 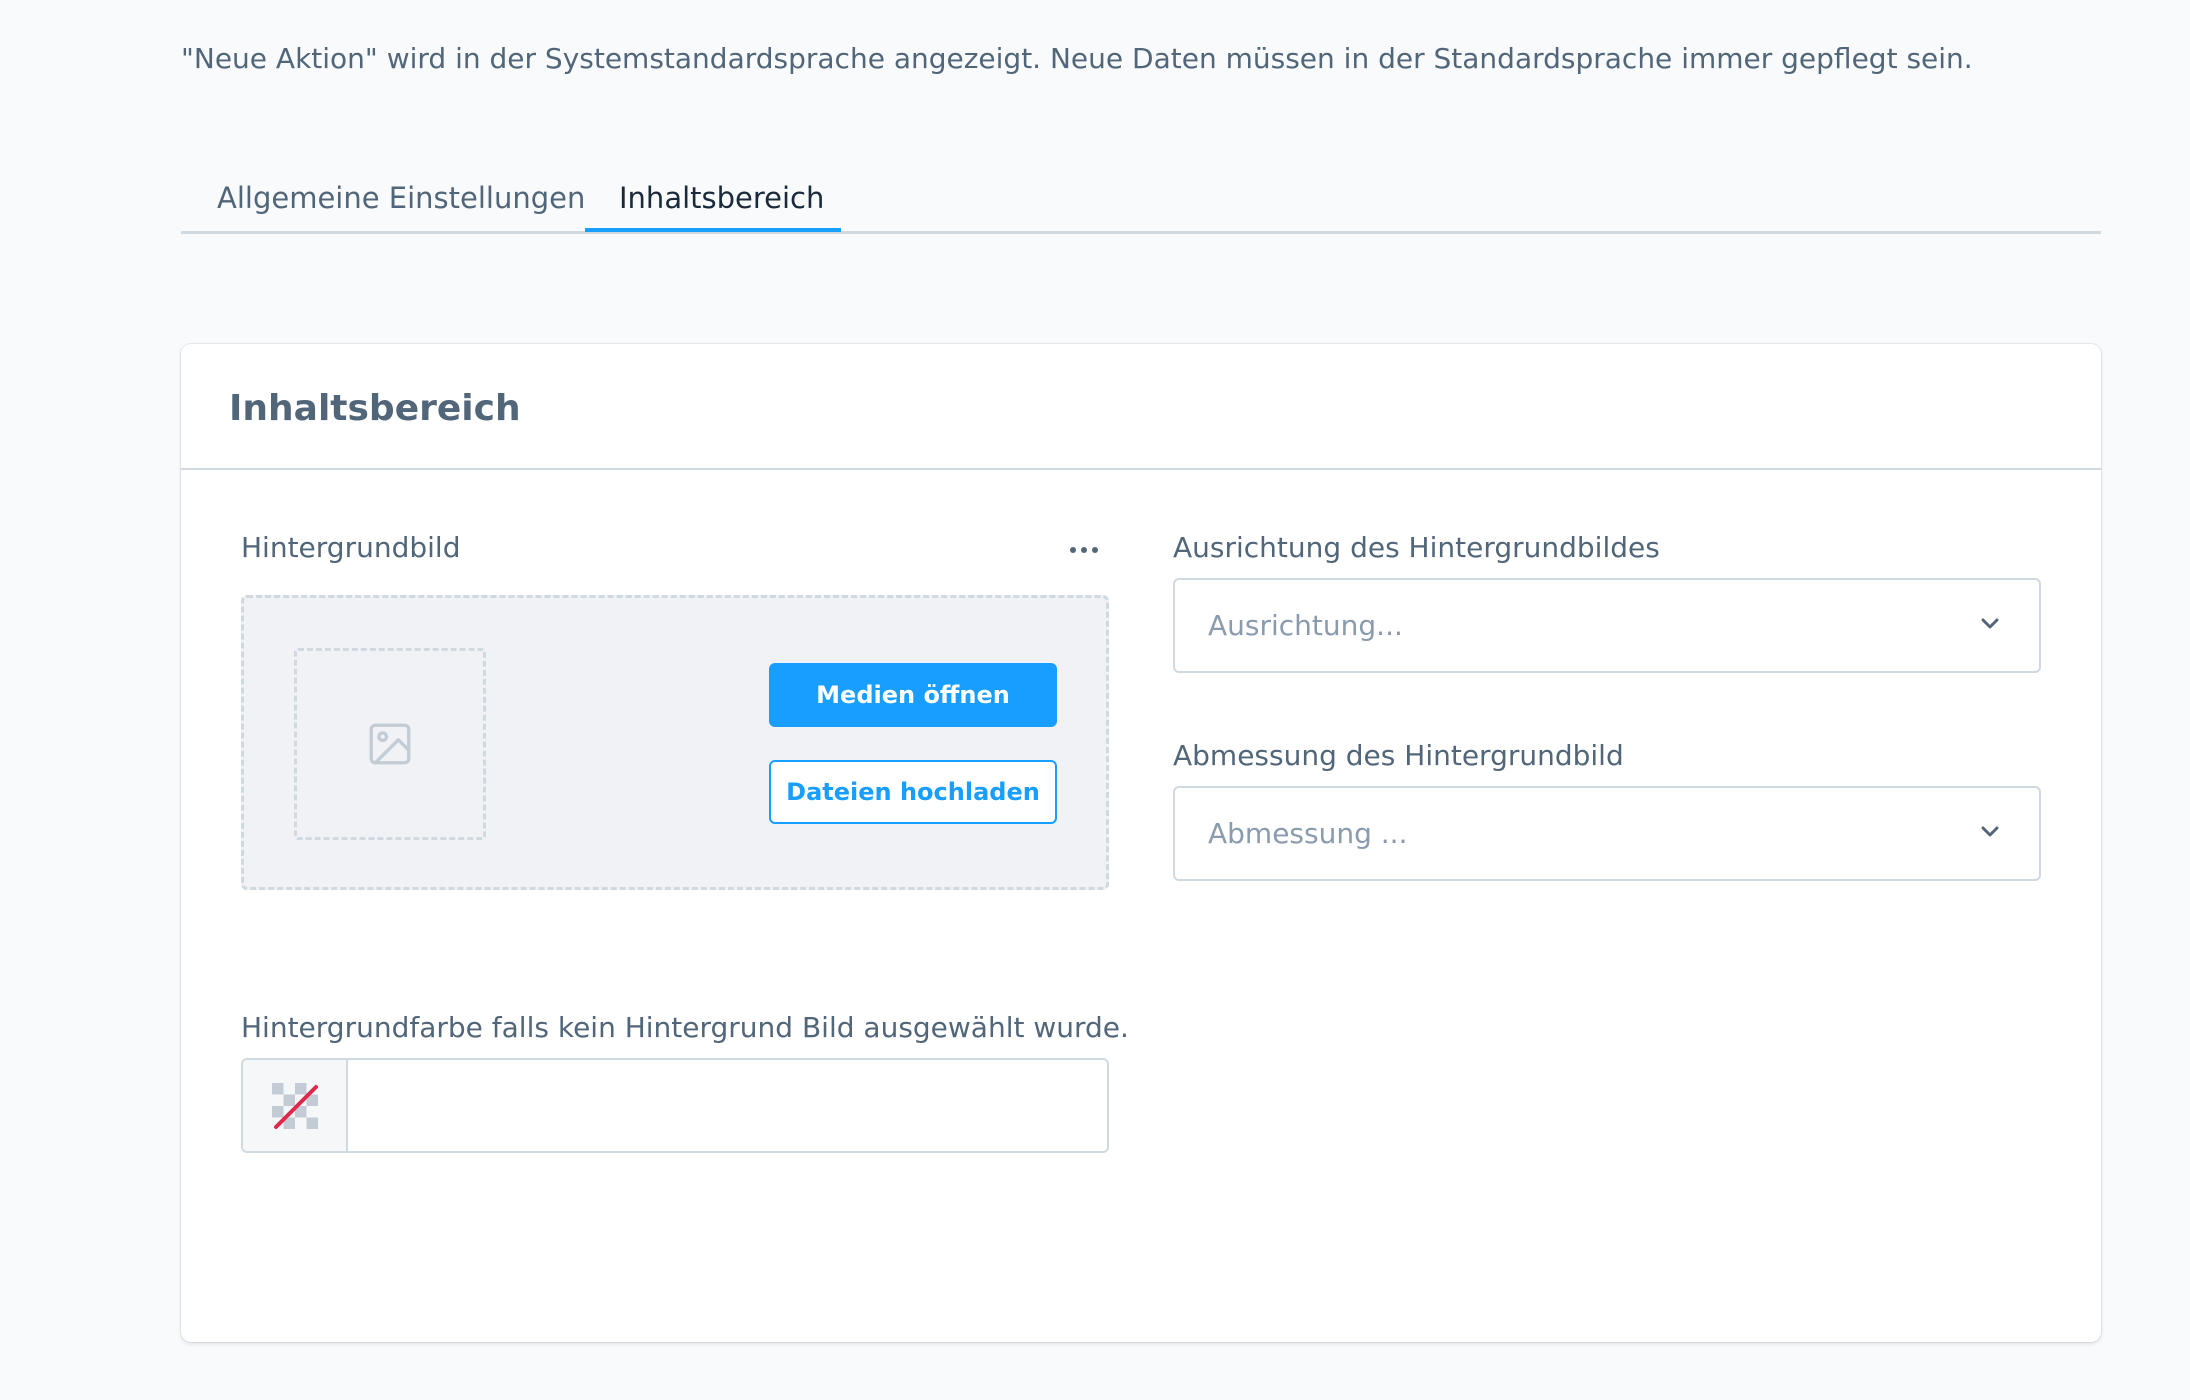 What do you see at coordinates (1141, 198) in the screenshot?
I see `tab-bar: Allgemeine Einstellungen Inhaltsbereich` at bounding box center [1141, 198].